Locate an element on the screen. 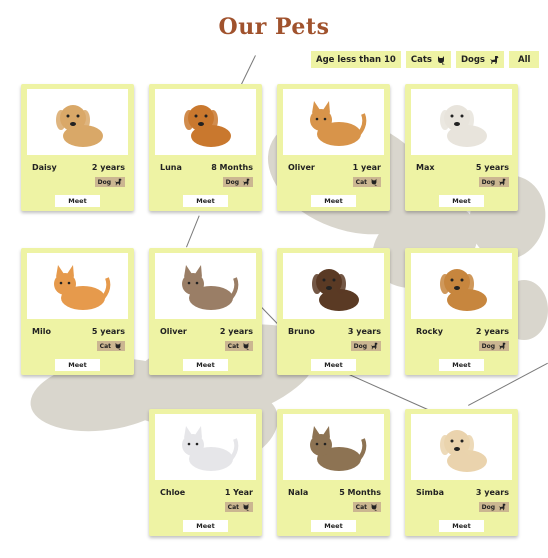 This screenshot has height=558, width=548. pet-card: Rocky 2 years Dog Meet is located at coordinates (461, 311).